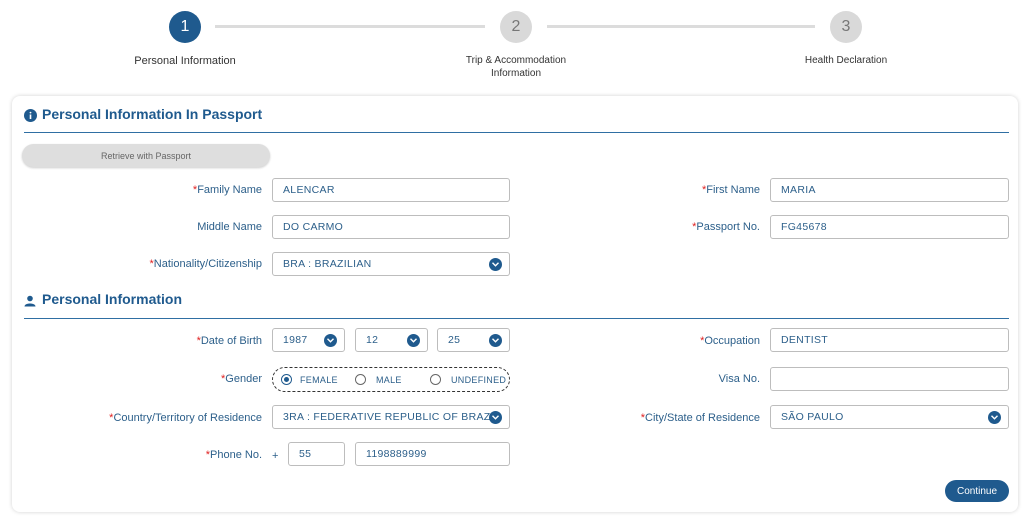  Describe the element at coordinates (30, 118) in the screenshot. I see `info-icon` at that location.